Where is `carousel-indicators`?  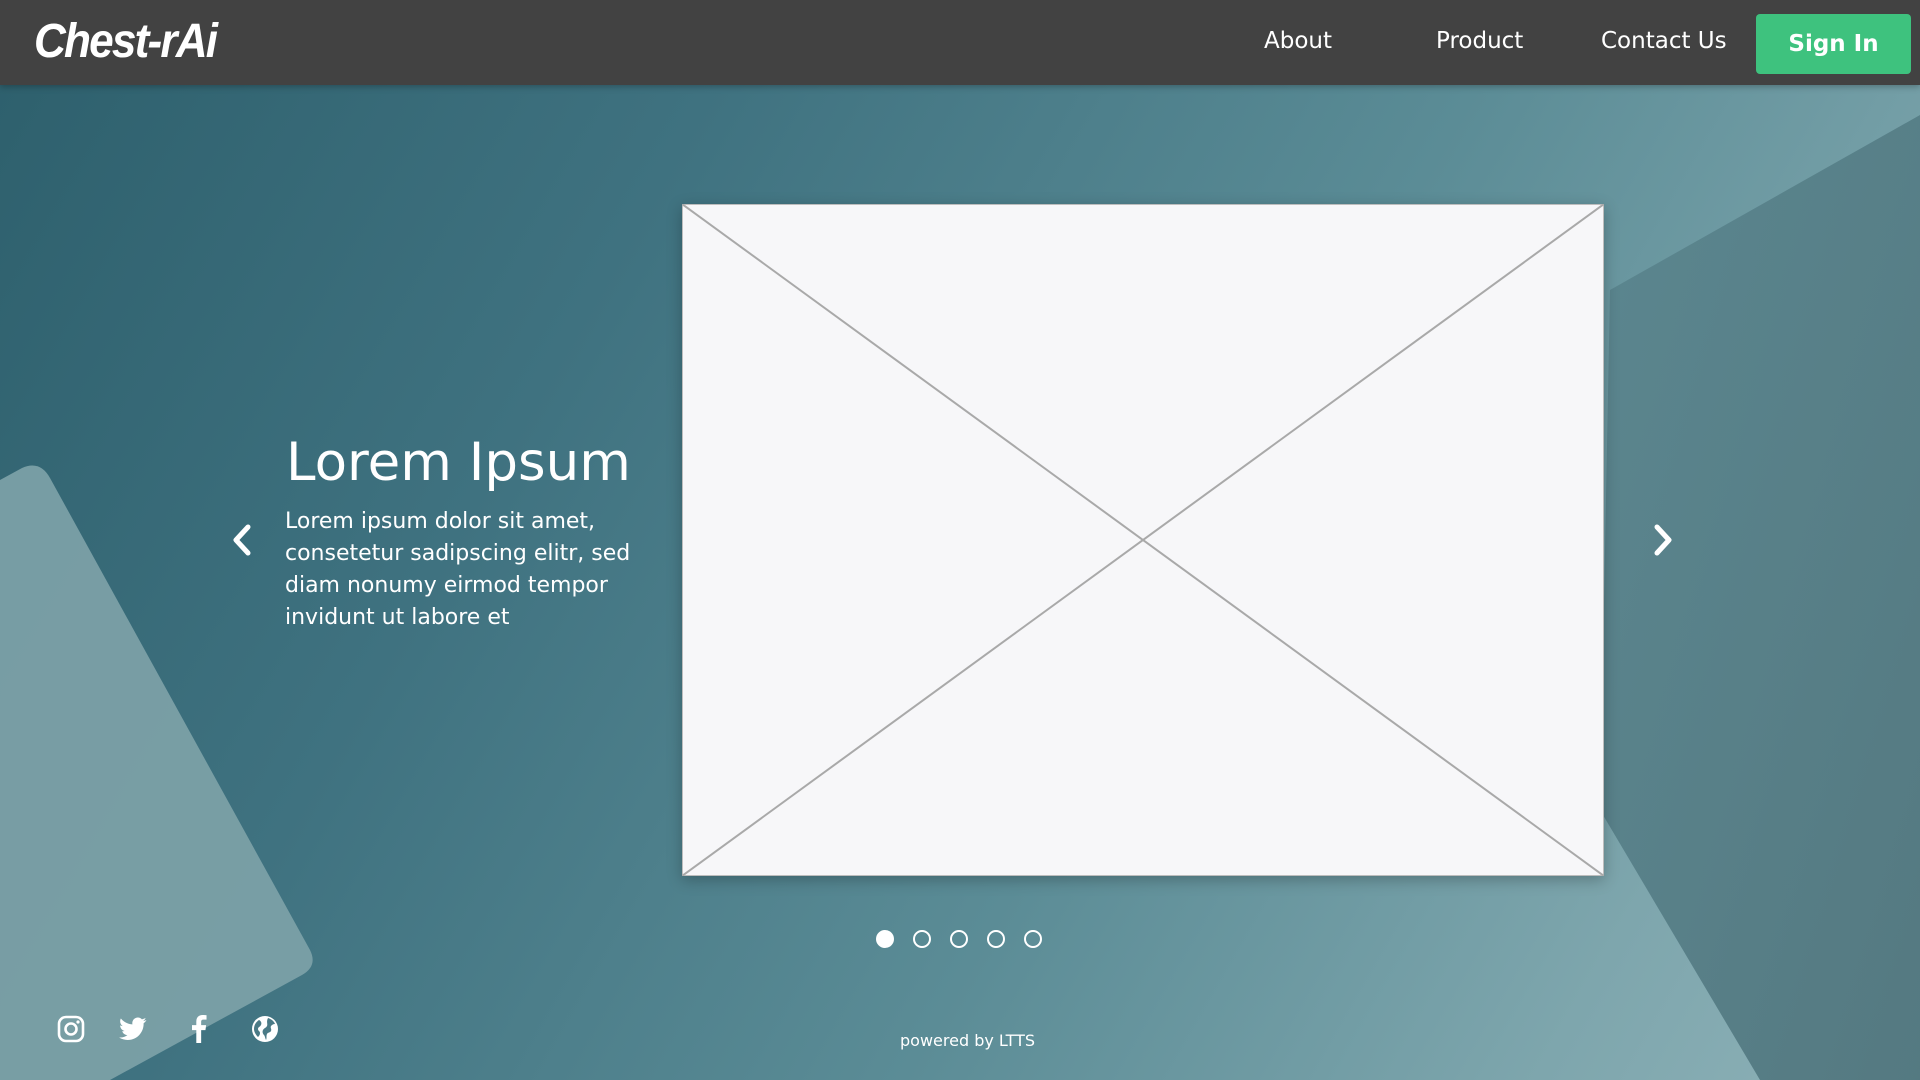 carousel-indicators is located at coordinates (959, 939).